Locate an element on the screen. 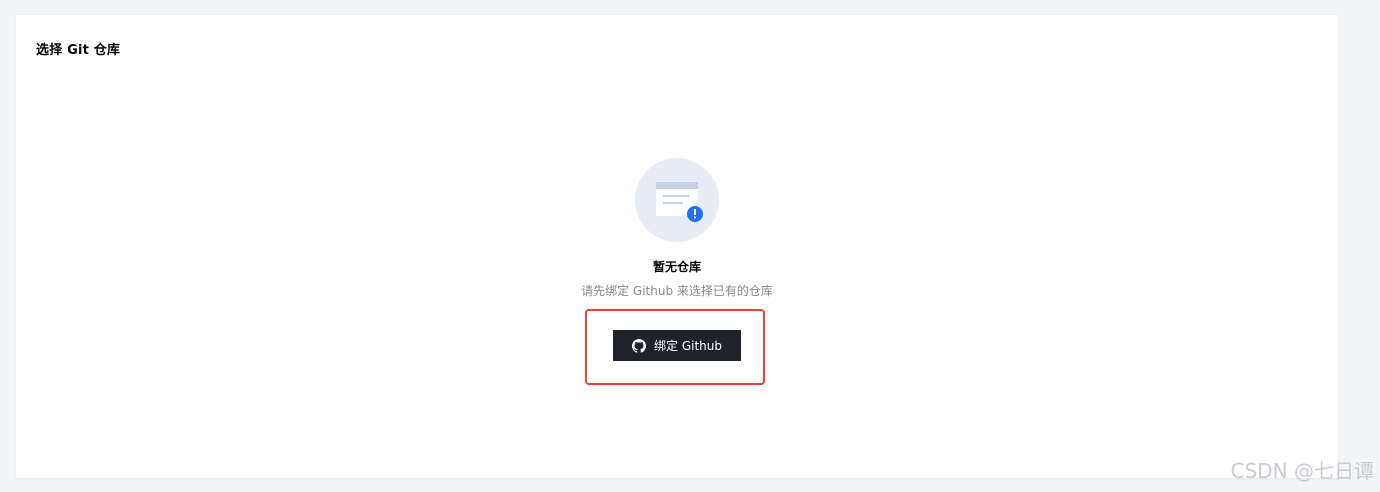  empty-list-with-alert-icon is located at coordinates (677, 200).